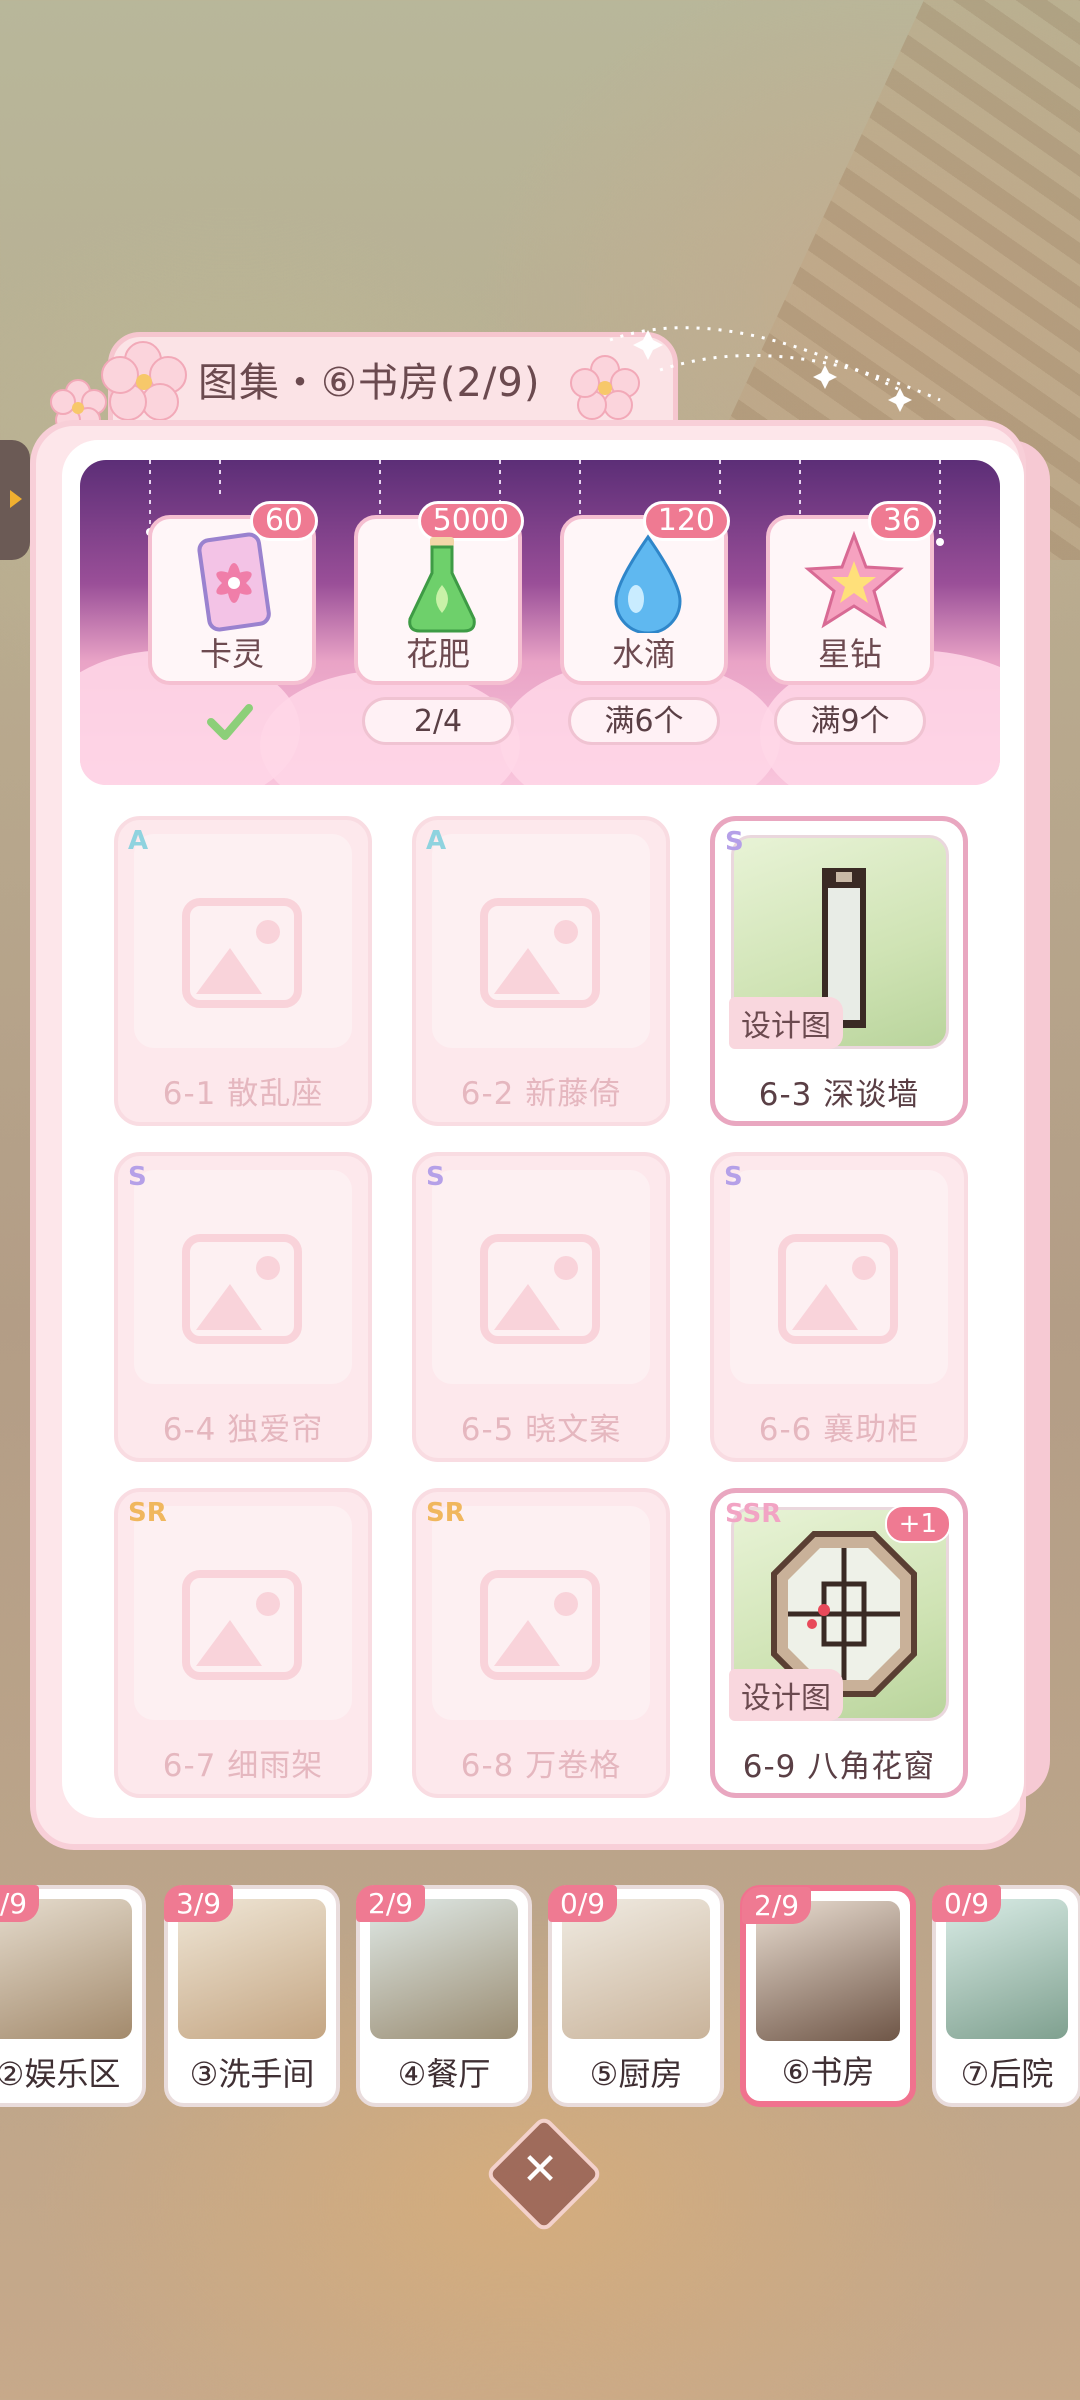  I want to click on room-tab-entertainment: 0/9 ②娱乐区, so click(73, 1996).